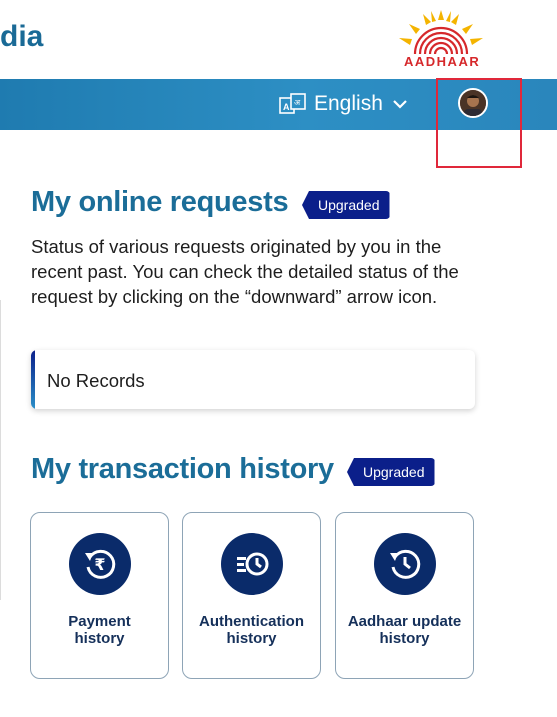 This screenshot has height=717, width=557. I want to click on site-title-fragment: dia, so click(22, 36).